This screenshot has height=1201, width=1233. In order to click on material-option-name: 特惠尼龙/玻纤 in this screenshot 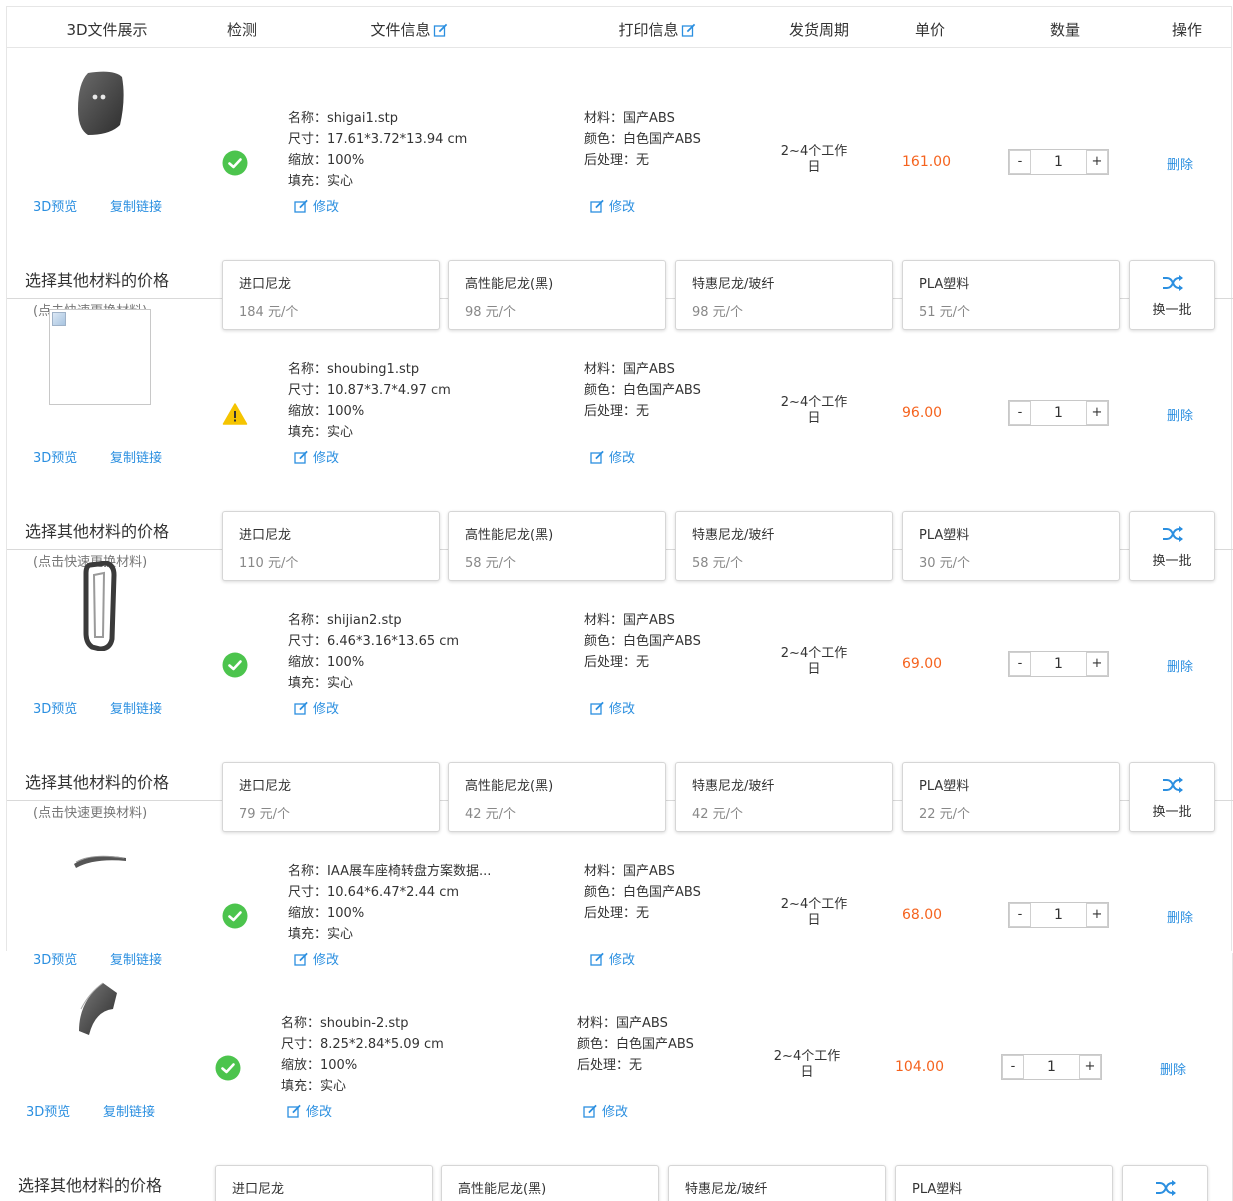, I will do `click(733, 284)`.